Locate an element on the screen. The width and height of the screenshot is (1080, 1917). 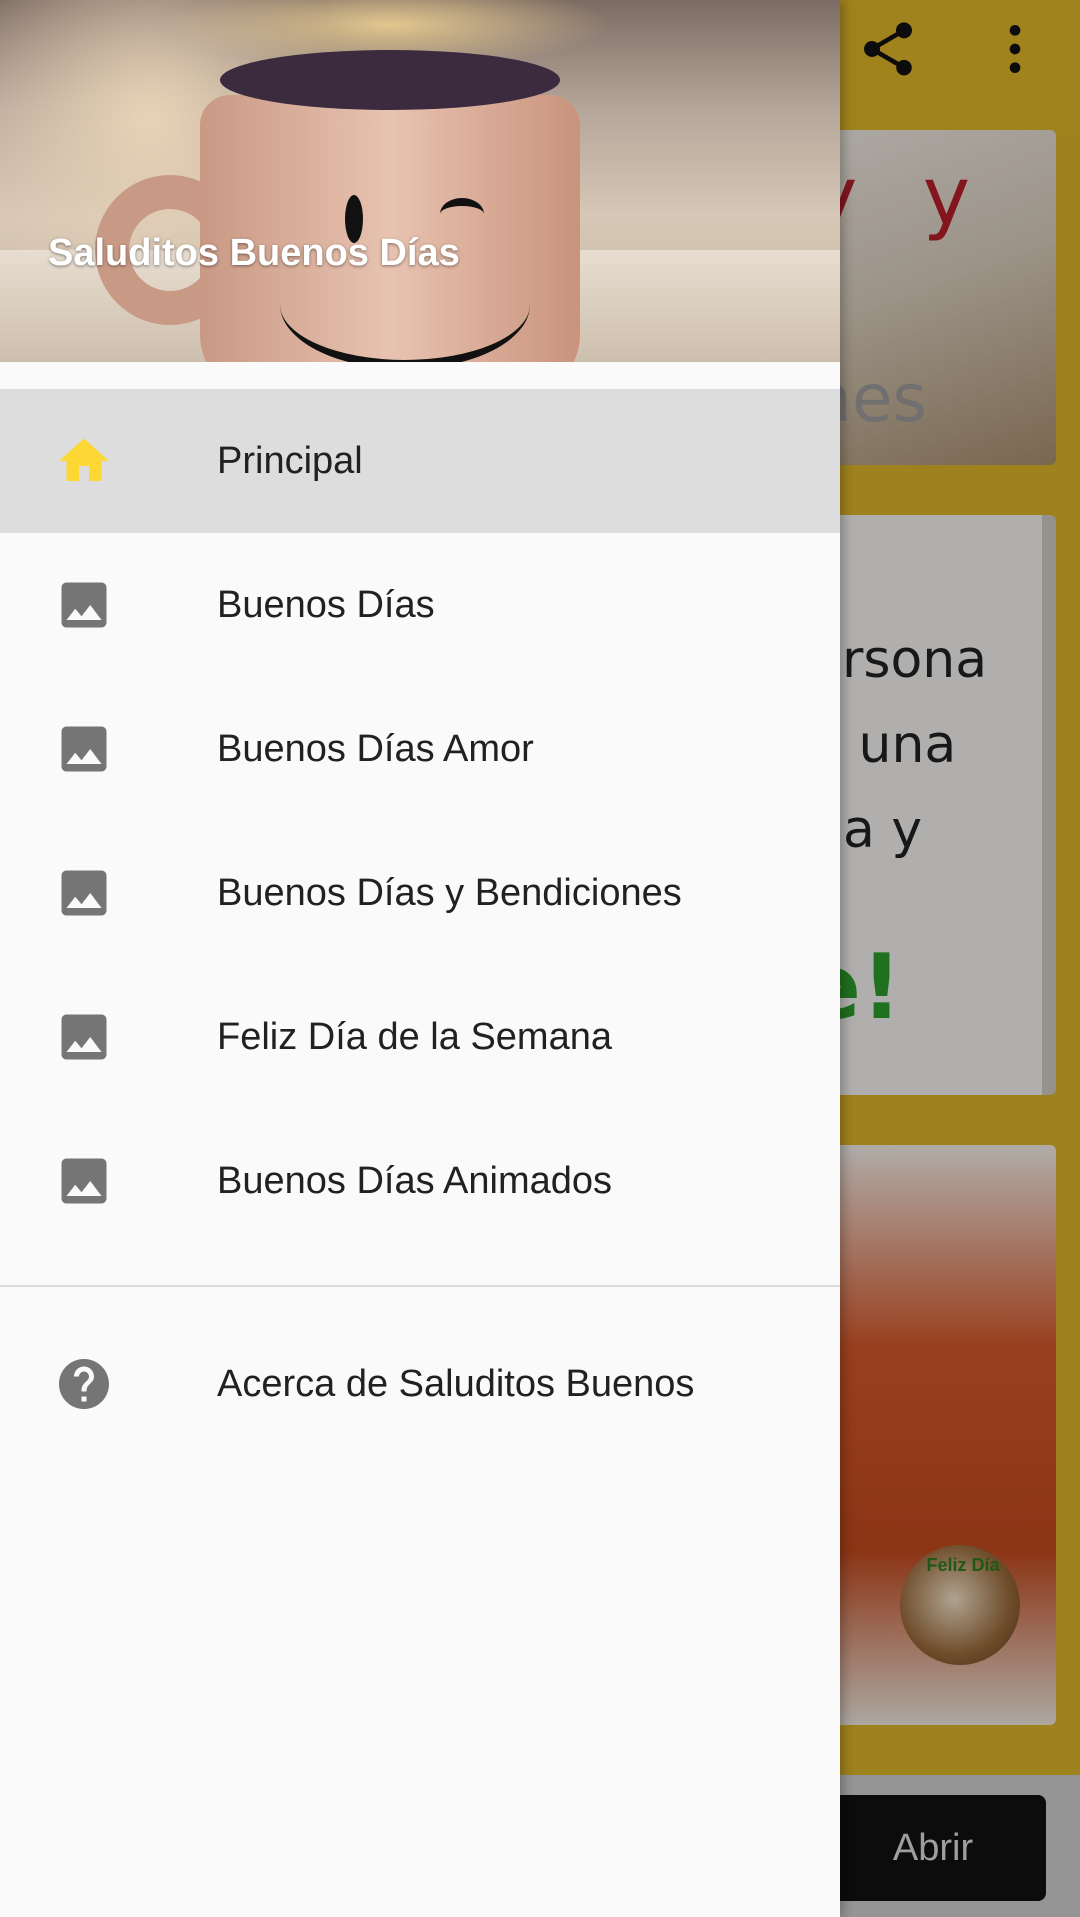
drawer-title: Saluditos Buenos Días is located at coordinates (254, 253).